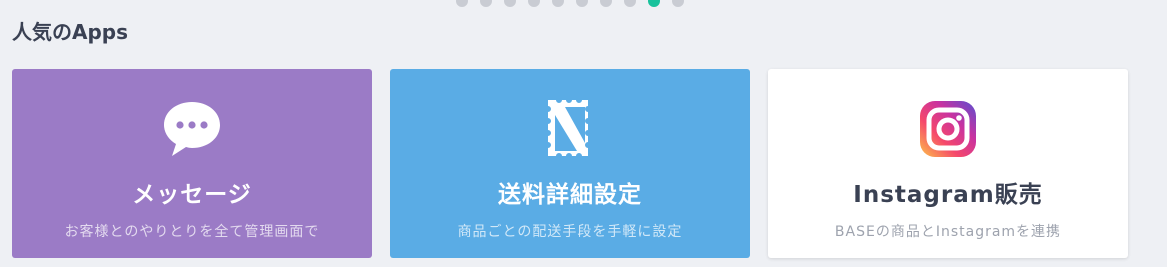 This screenshot has height=267, width=1167. I want to click on chat-bubble-icon, so click(192, 129).